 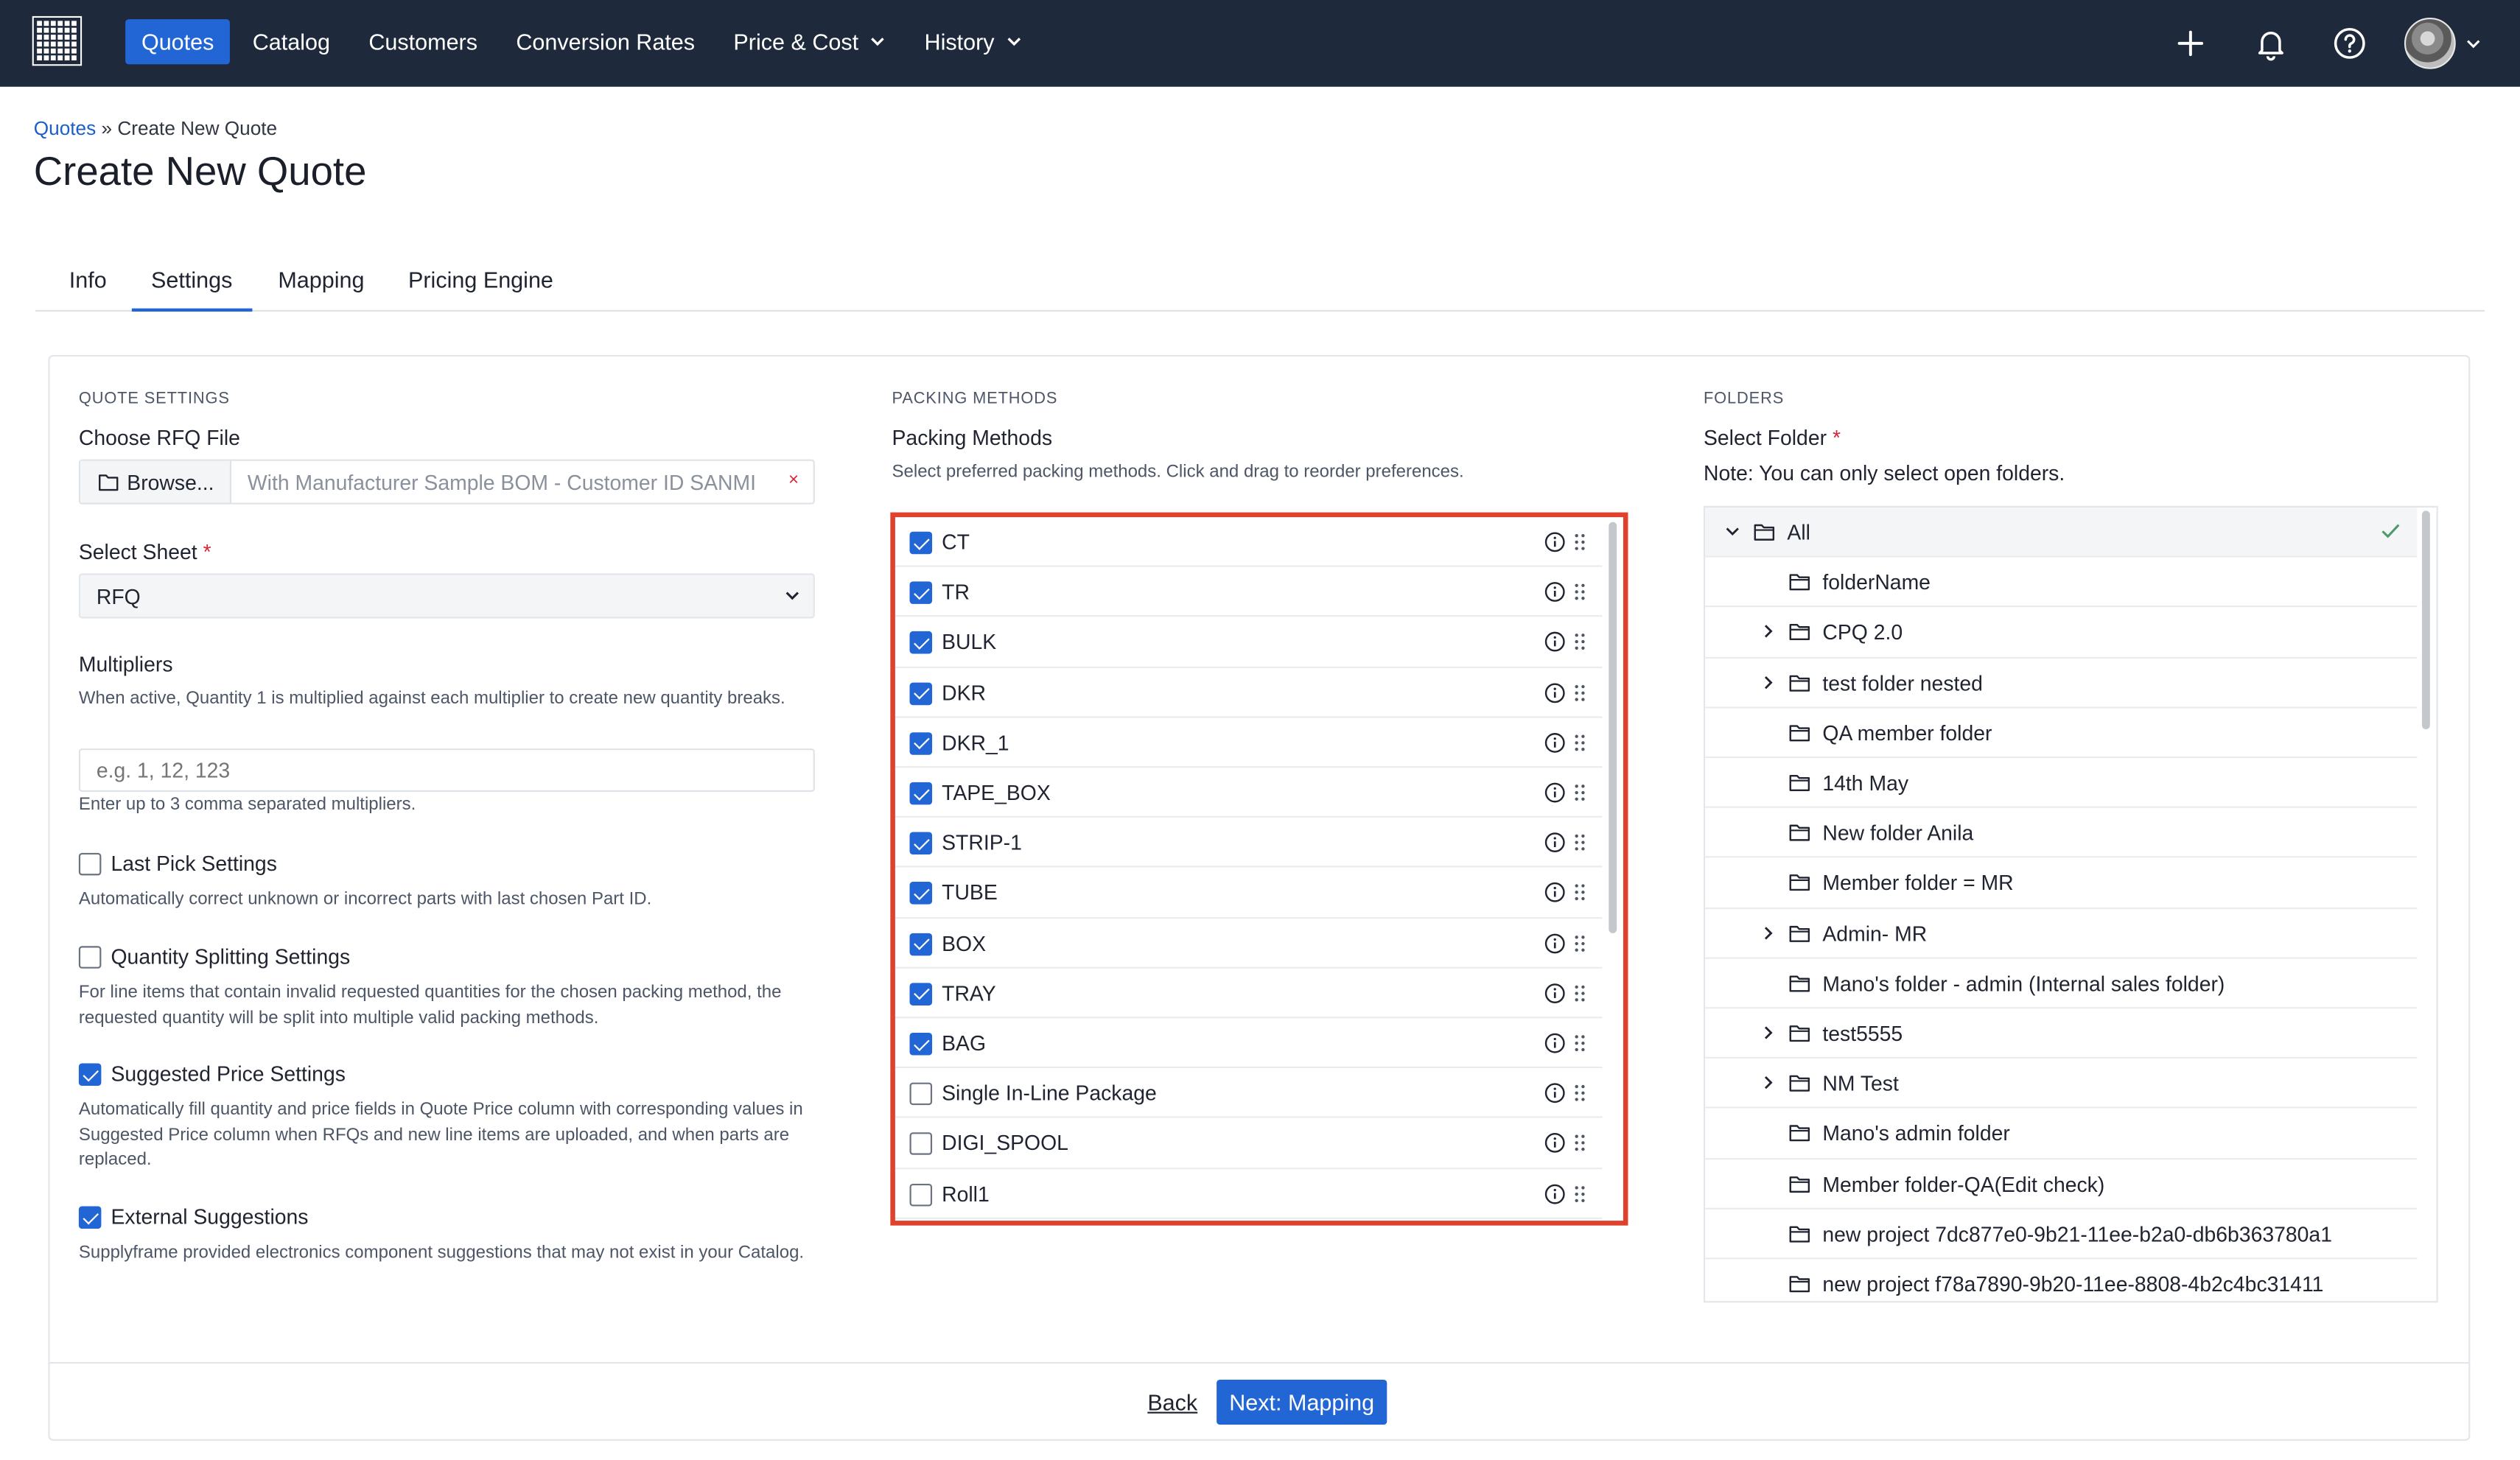 What do you see at coordinates (210, 1216) in the screenshot?
I see `external-suggestions-label: External Suggestions` at bounding box center [210, 1216].